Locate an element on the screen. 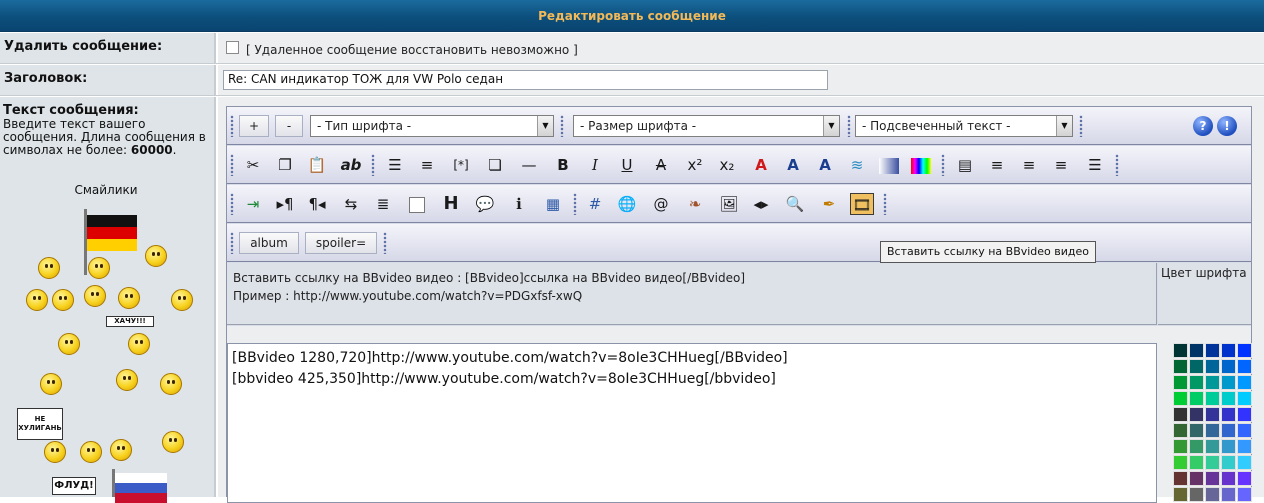  justify-icon: ▤ is located at coordinates (965, 165).